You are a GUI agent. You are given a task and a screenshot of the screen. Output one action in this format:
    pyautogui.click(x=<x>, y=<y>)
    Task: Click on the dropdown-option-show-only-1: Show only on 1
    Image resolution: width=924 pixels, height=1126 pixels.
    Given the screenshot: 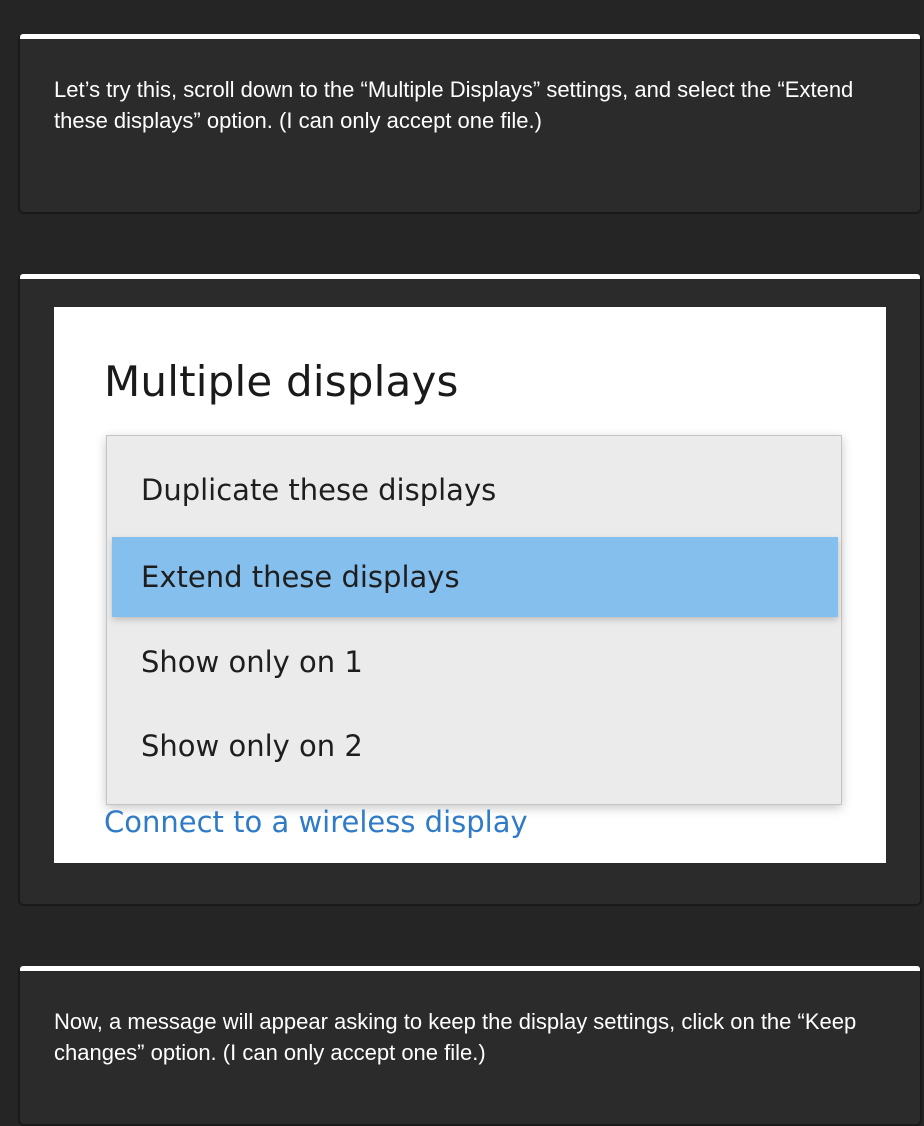 What is the action you would take?
    pyautogui.click(x=475, y=662)
    